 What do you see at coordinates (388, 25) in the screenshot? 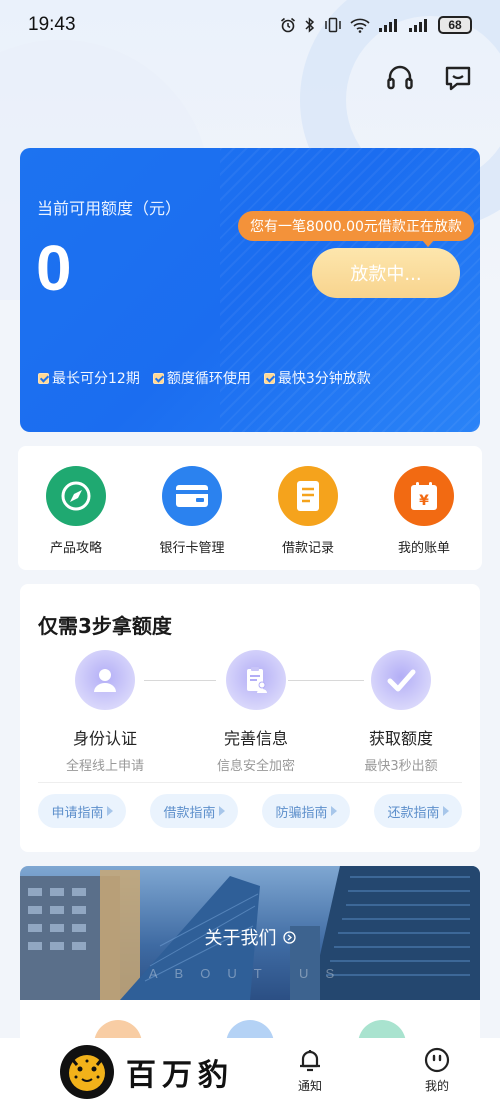
I see `signal-icon` at bounding box center [388, 25].